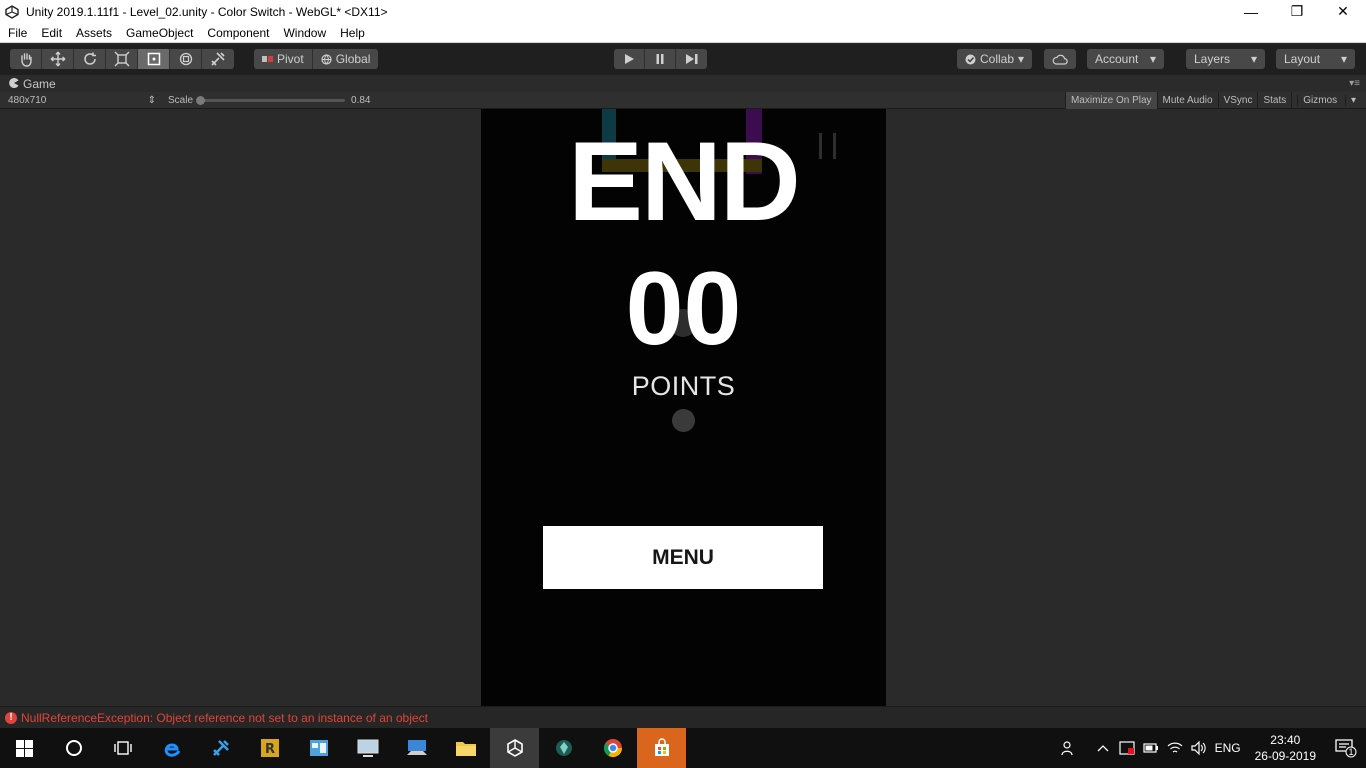 Image resolution: width=1366 pixels, height=768 pixels. I want to click on rotate-tool-button, so click(90, 59).